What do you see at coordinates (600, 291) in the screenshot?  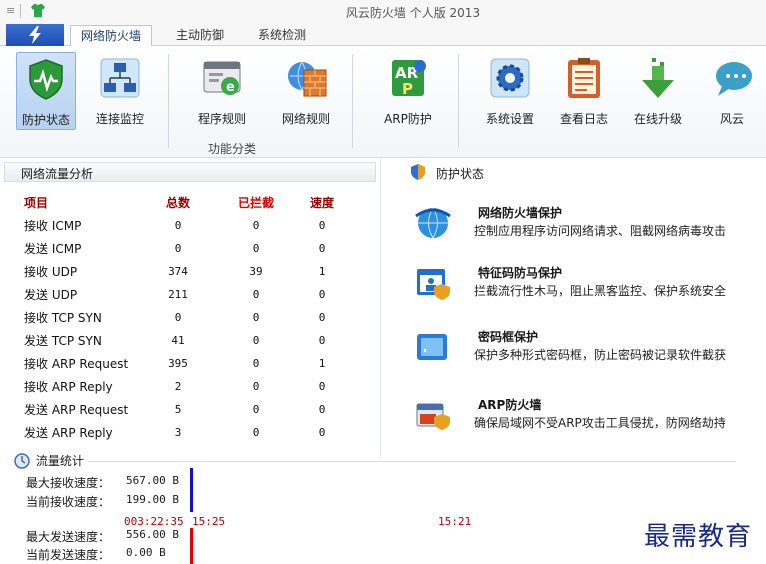 I see `protection-item-desc: 拦截流行性木马，阻止黑客监控、保护系统安全` at bounding box center [600, 291].